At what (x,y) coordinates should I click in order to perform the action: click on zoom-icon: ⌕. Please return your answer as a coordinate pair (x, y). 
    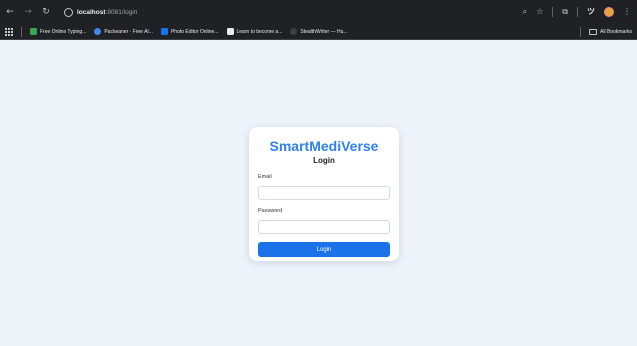
    Looking at the image, I should click on (525, 12).